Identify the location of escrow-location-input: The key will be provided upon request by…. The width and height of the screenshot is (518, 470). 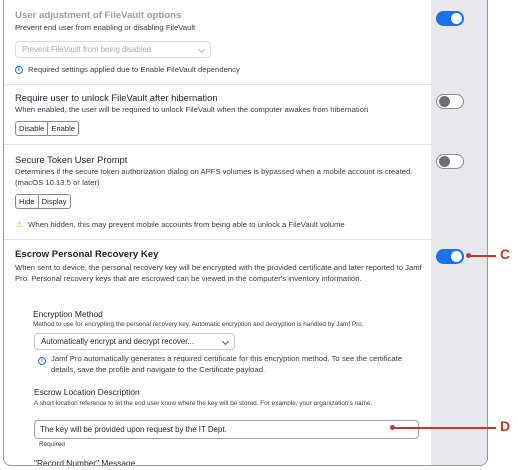
(226, 429).